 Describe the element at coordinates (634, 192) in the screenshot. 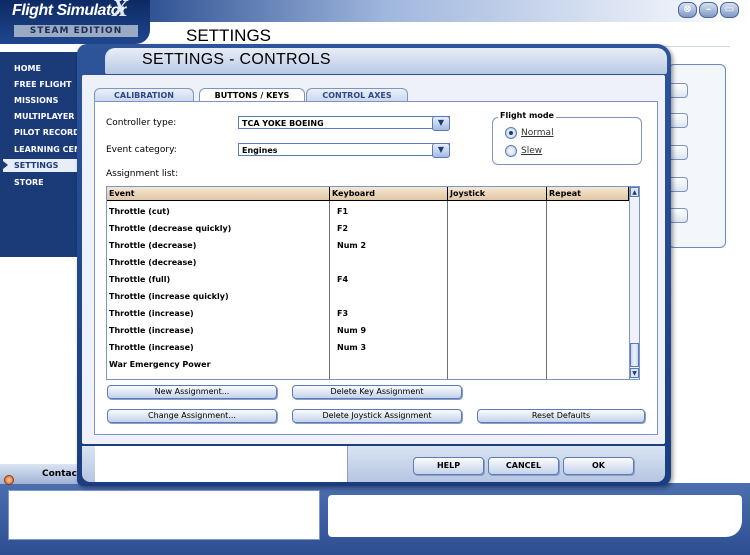

I see `scroll-up-icon: ▲` at that location.